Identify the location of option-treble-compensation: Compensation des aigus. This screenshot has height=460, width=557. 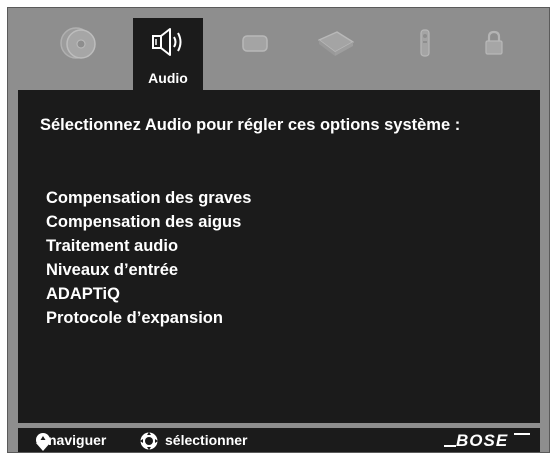
(148, 222).